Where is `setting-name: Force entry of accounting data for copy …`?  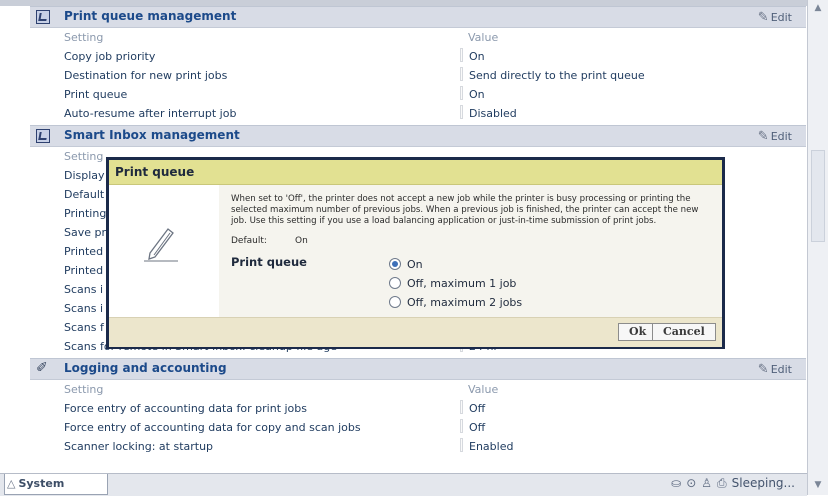
setting-name: Force entry of accounting data for copy … is located at coordinates (212, 427).